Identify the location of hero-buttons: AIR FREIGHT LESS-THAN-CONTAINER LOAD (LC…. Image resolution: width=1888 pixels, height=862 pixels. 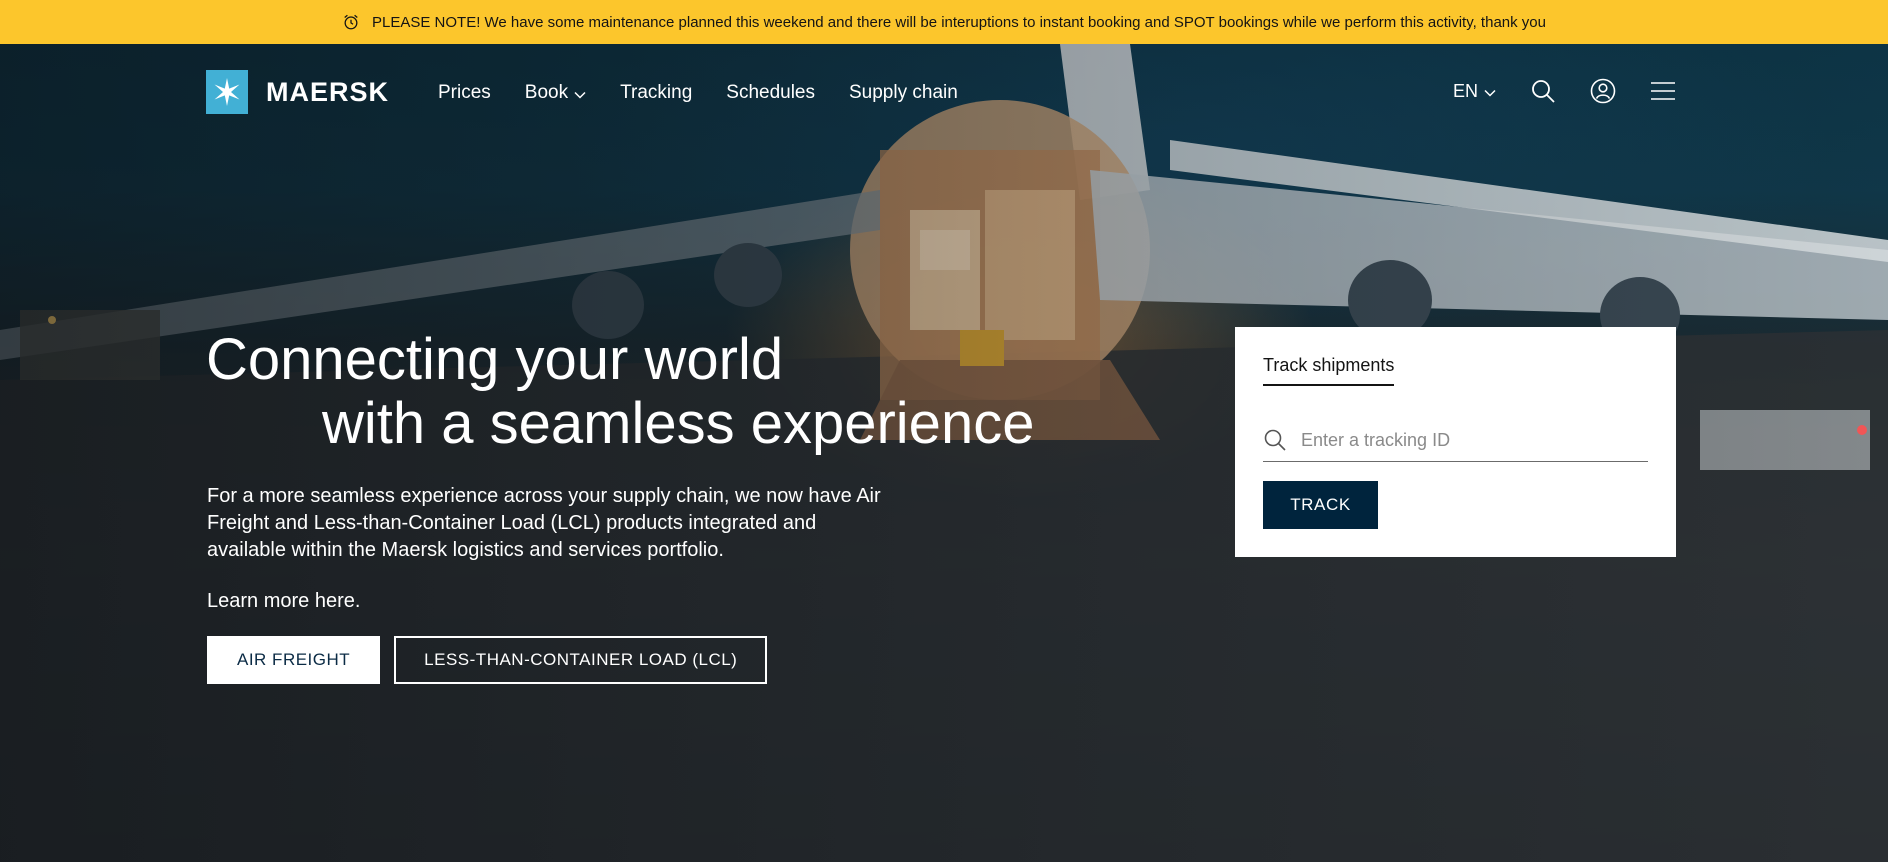
(487, 660).